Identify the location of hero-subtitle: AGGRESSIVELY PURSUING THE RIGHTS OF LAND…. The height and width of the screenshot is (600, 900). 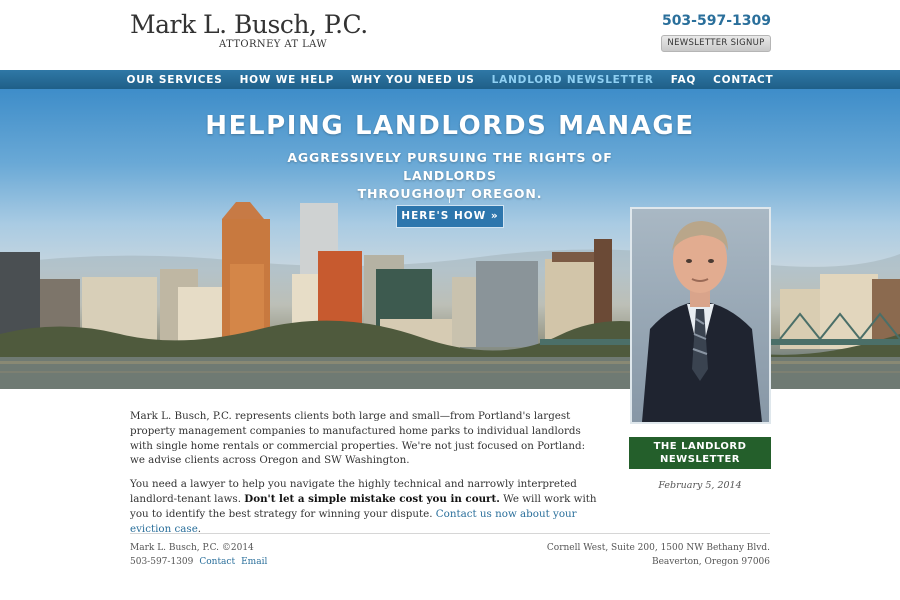
(450, 176).